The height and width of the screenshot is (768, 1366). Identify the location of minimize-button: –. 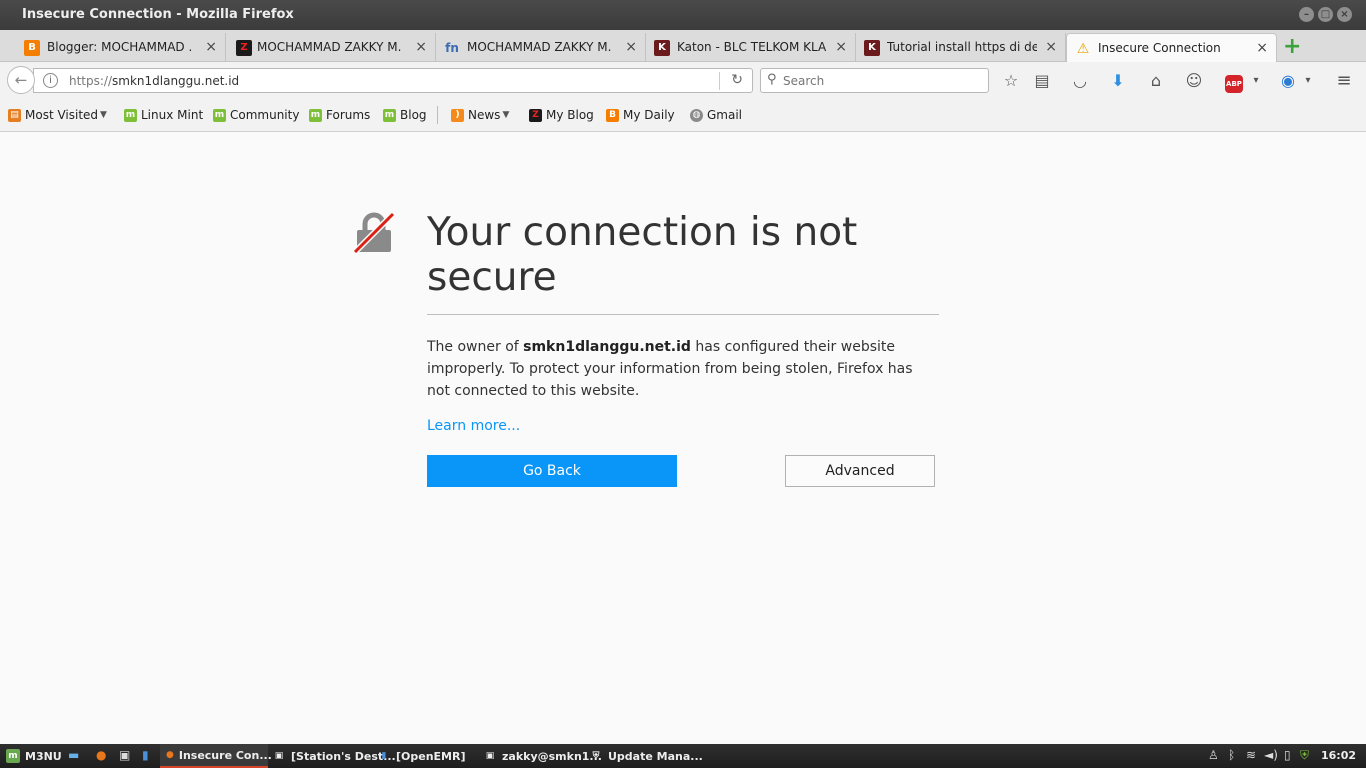
(1306, 14).